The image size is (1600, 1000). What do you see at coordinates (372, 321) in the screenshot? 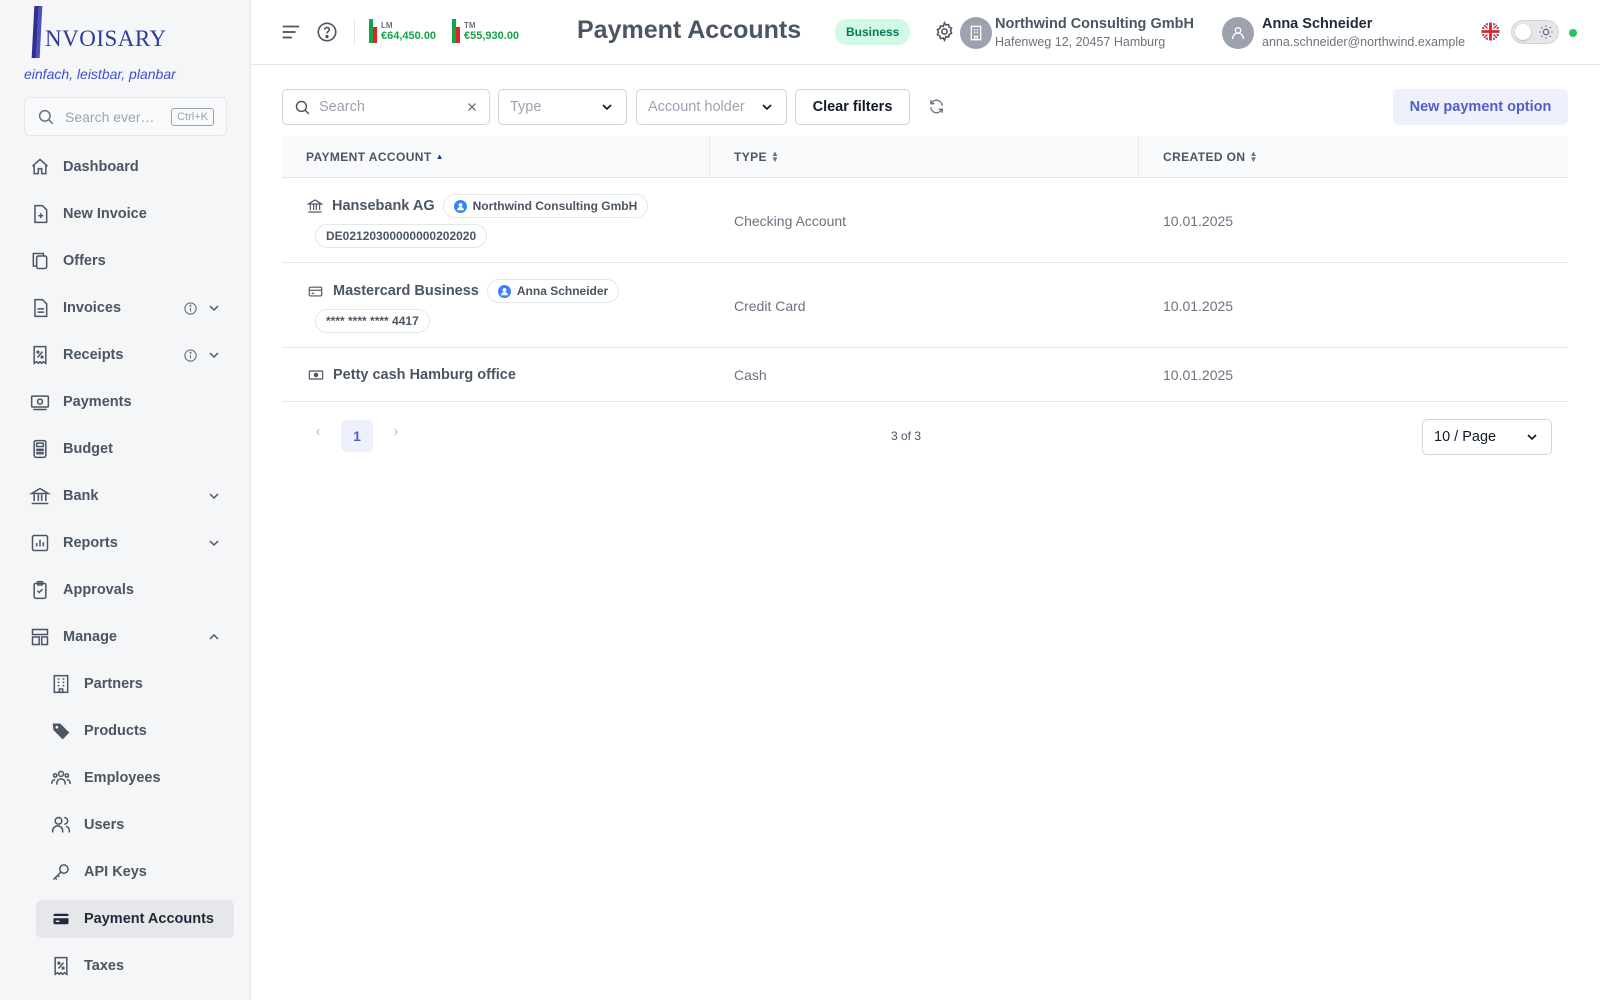
I see `card-number-chip: **** **** **** 4417` at bounding box center [372, 321].